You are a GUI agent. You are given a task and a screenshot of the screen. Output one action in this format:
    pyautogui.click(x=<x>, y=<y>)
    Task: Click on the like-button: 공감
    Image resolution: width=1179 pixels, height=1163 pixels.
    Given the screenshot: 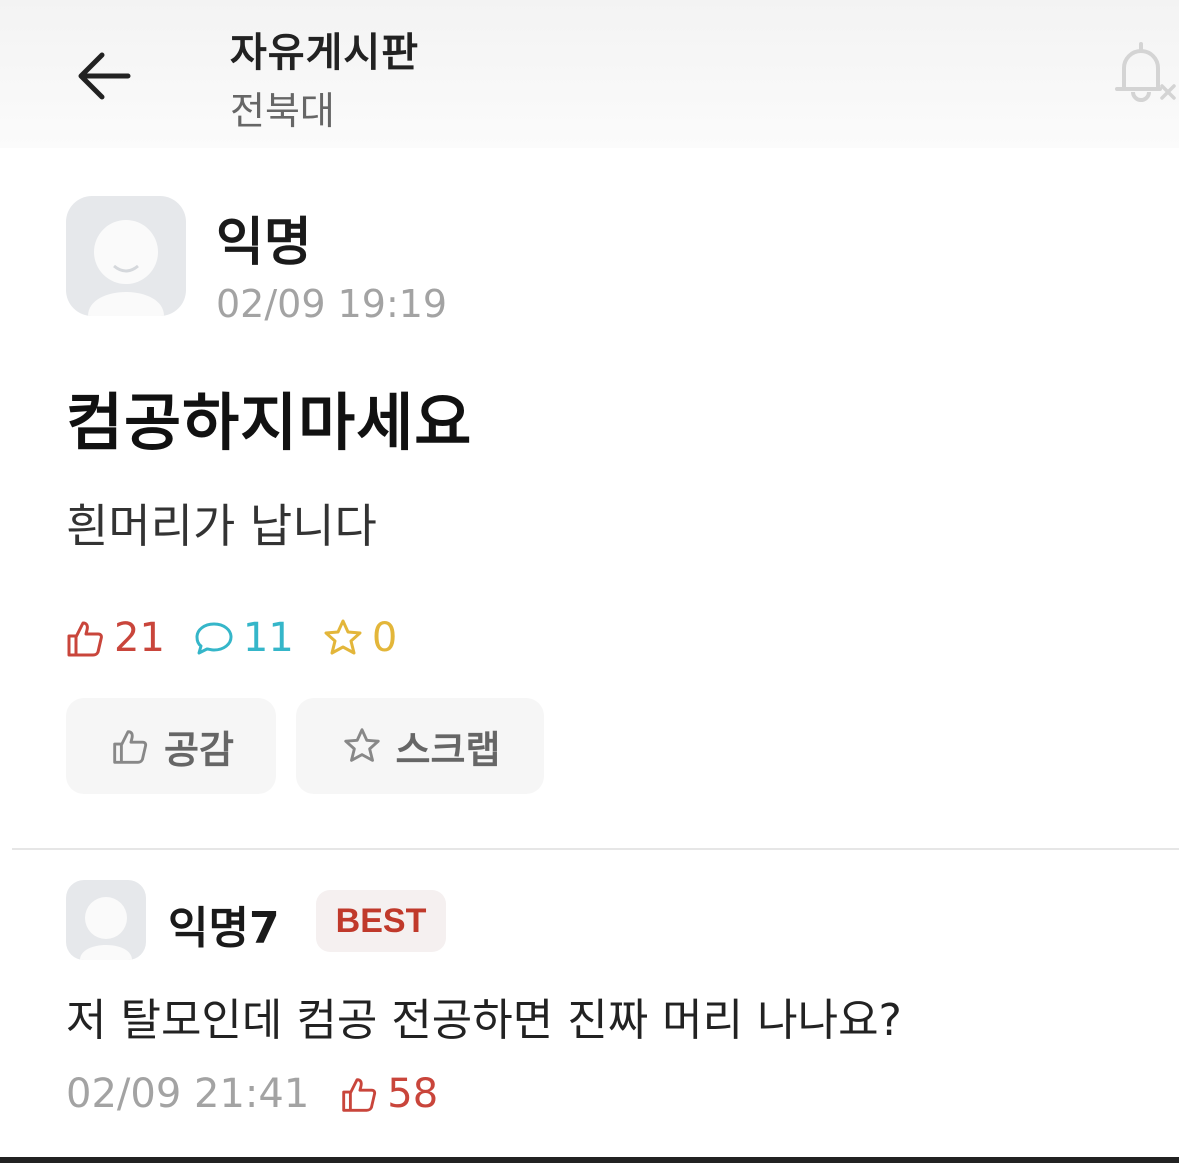 What is the action you would take?
    pyautogui.click(x=171, y=746)
    